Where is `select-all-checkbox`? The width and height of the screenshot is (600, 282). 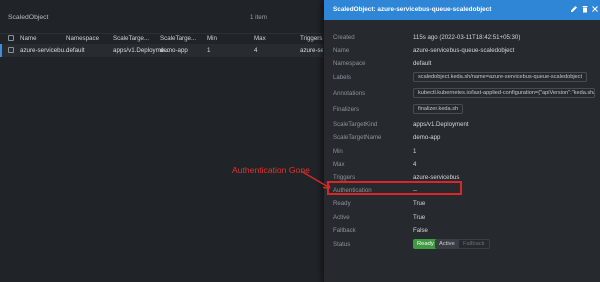
select-all-checkbox is located at coordinates (11, 38).